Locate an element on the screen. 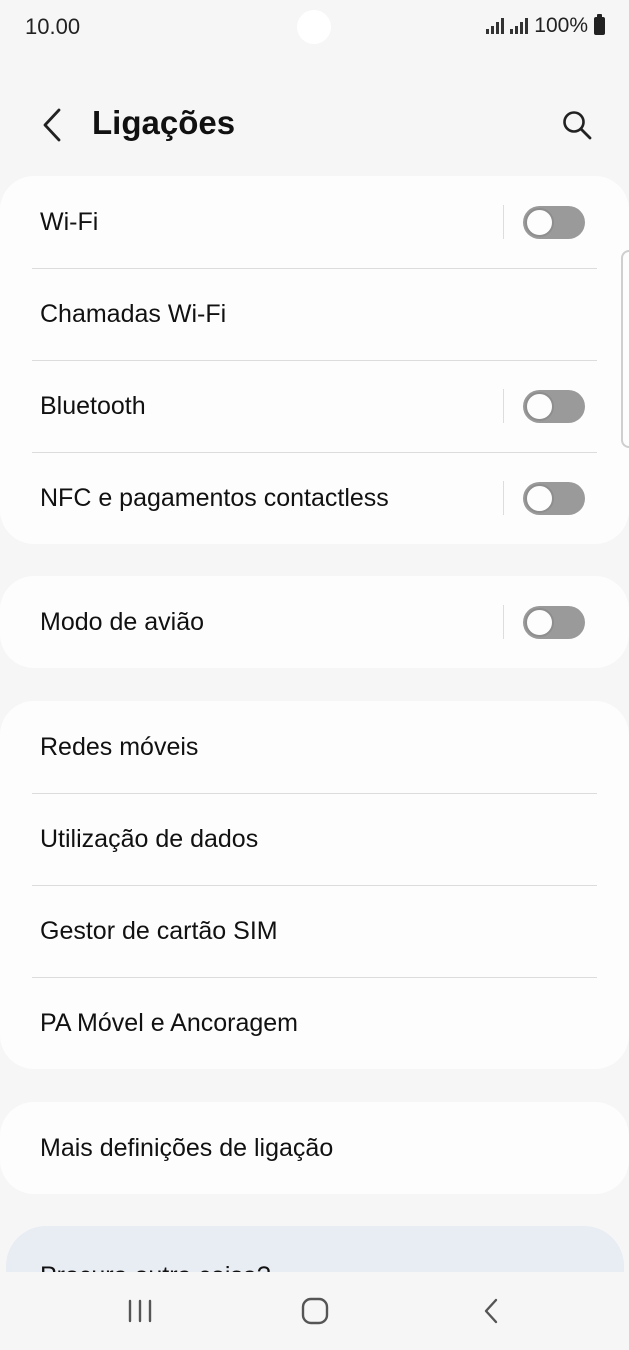 The height and width of the screenshot is (1350, 629). sim-manager-row: Gestor de cartão SIM is located at coordinates (314, 931).